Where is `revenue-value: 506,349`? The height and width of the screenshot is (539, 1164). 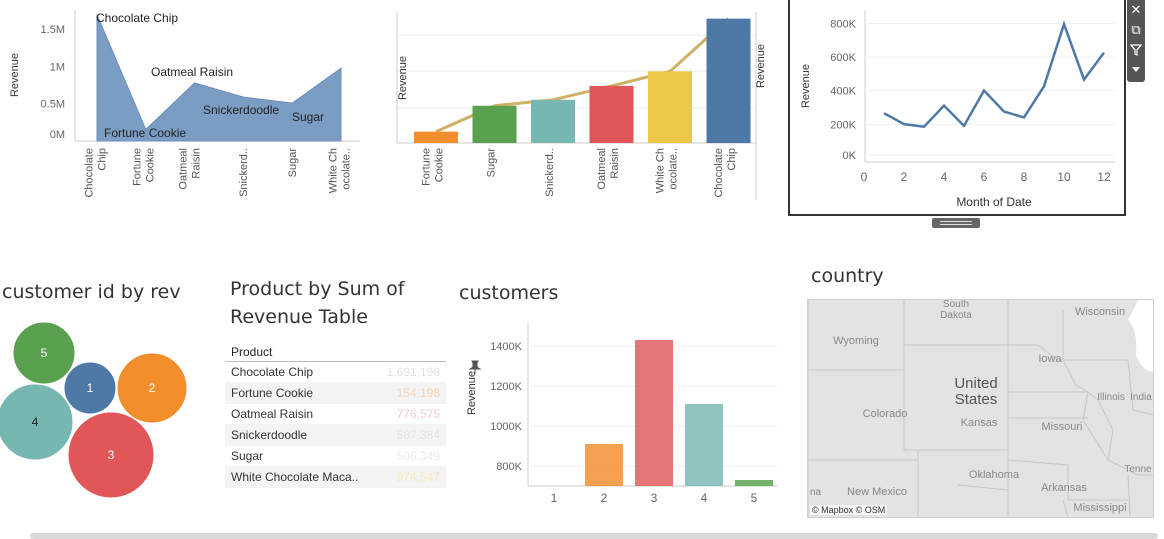
revenue-value: 506,349 is located at coordinates (418, 456).